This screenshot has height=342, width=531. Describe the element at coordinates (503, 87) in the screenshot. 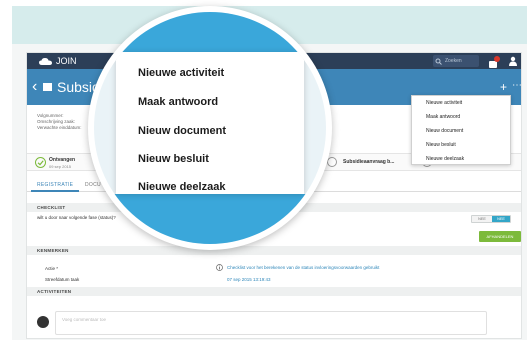

I see `add-button: +` at that location.